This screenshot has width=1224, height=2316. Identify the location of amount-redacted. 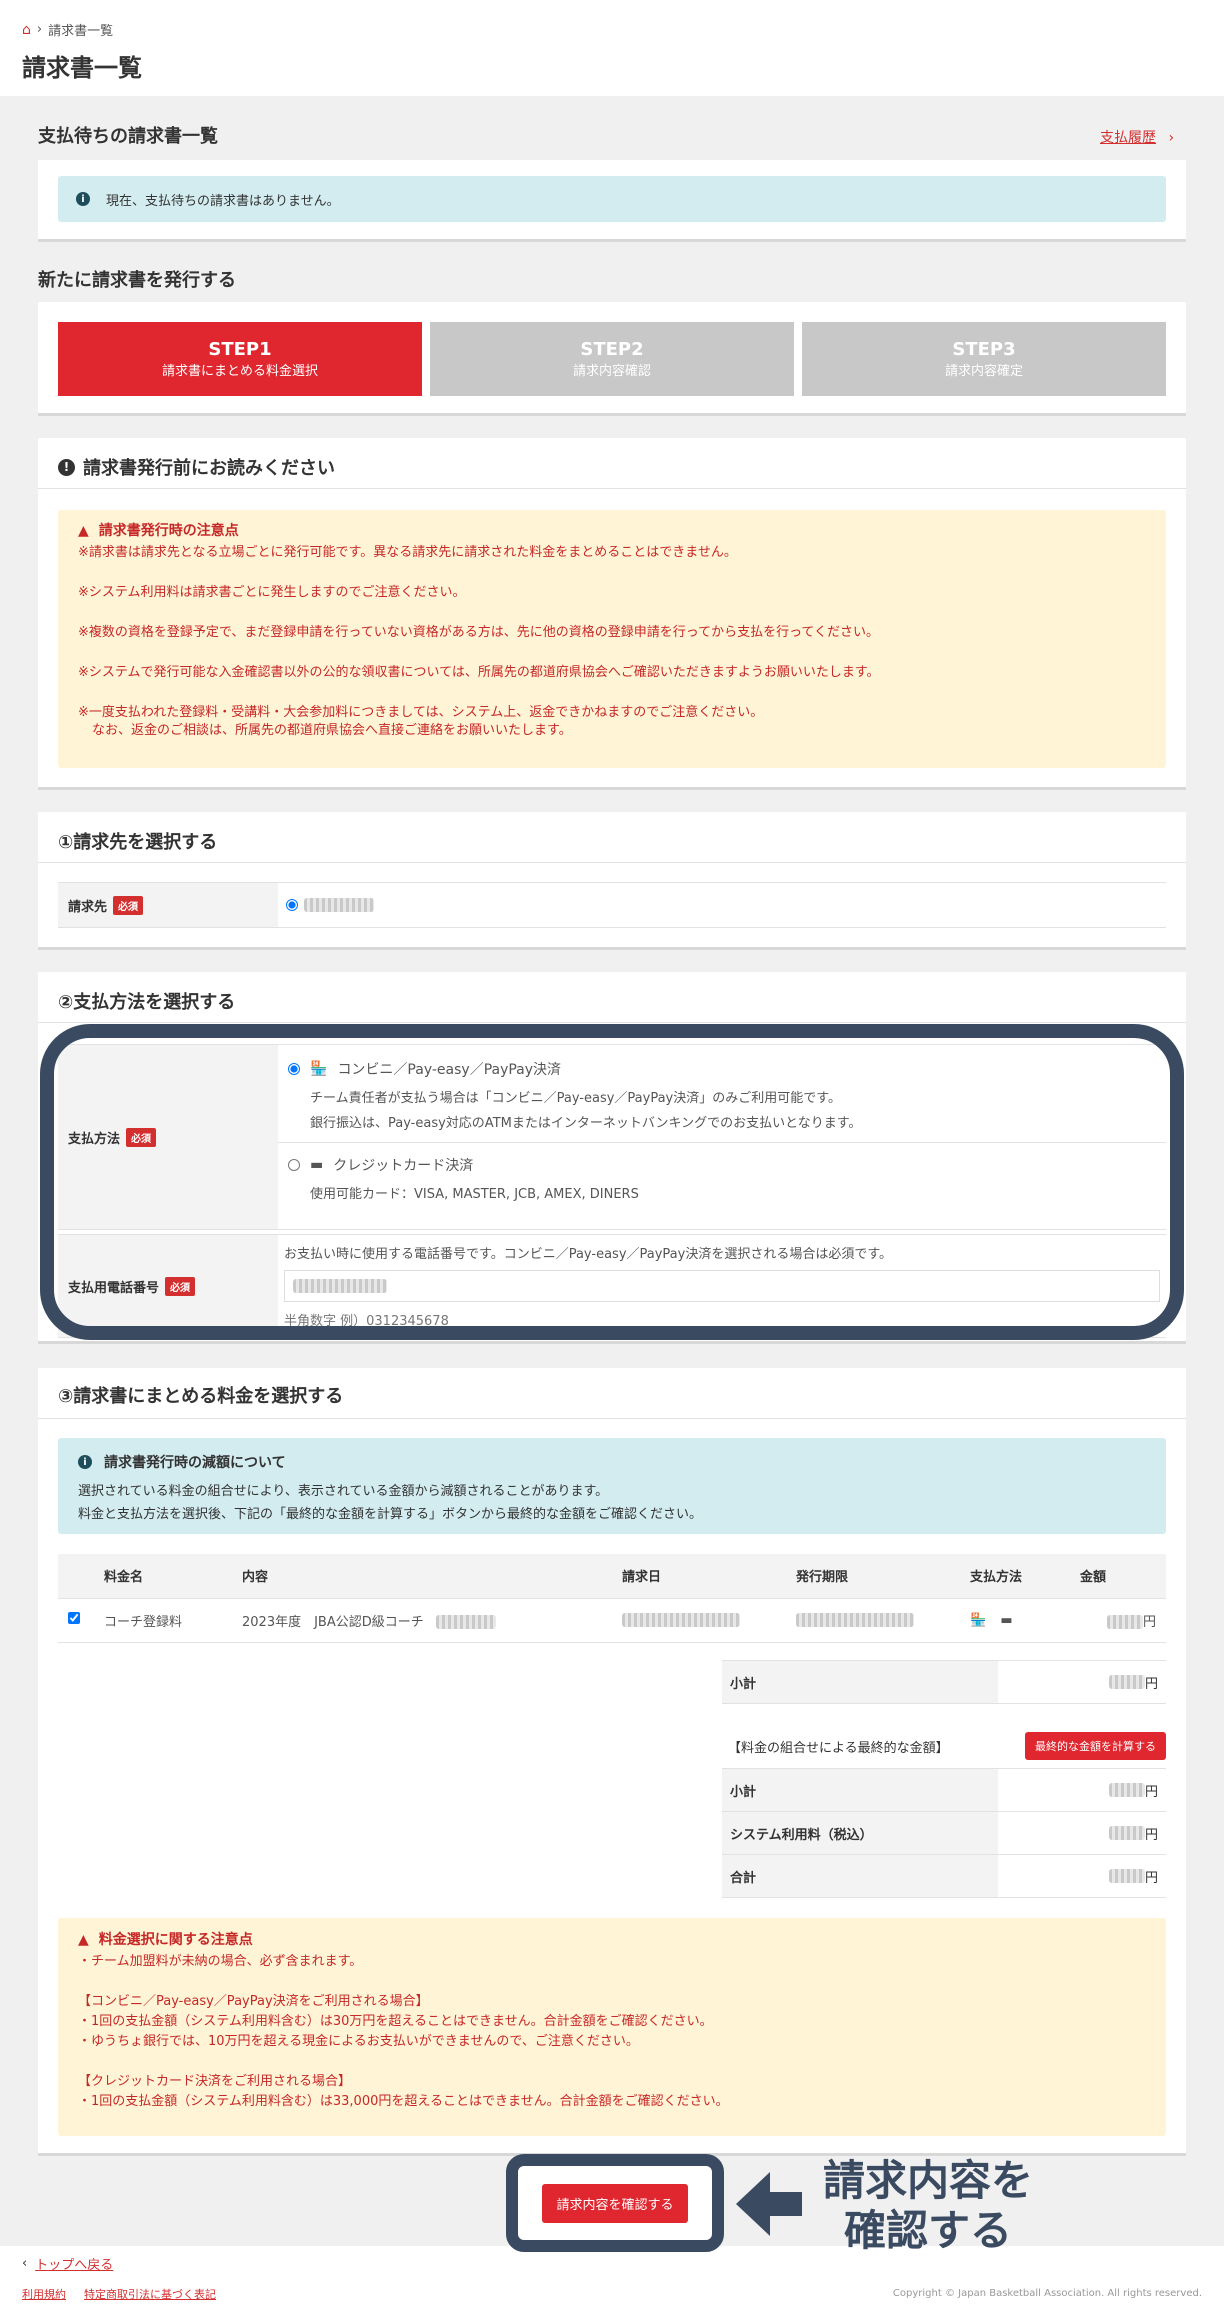
(1124, 1622).